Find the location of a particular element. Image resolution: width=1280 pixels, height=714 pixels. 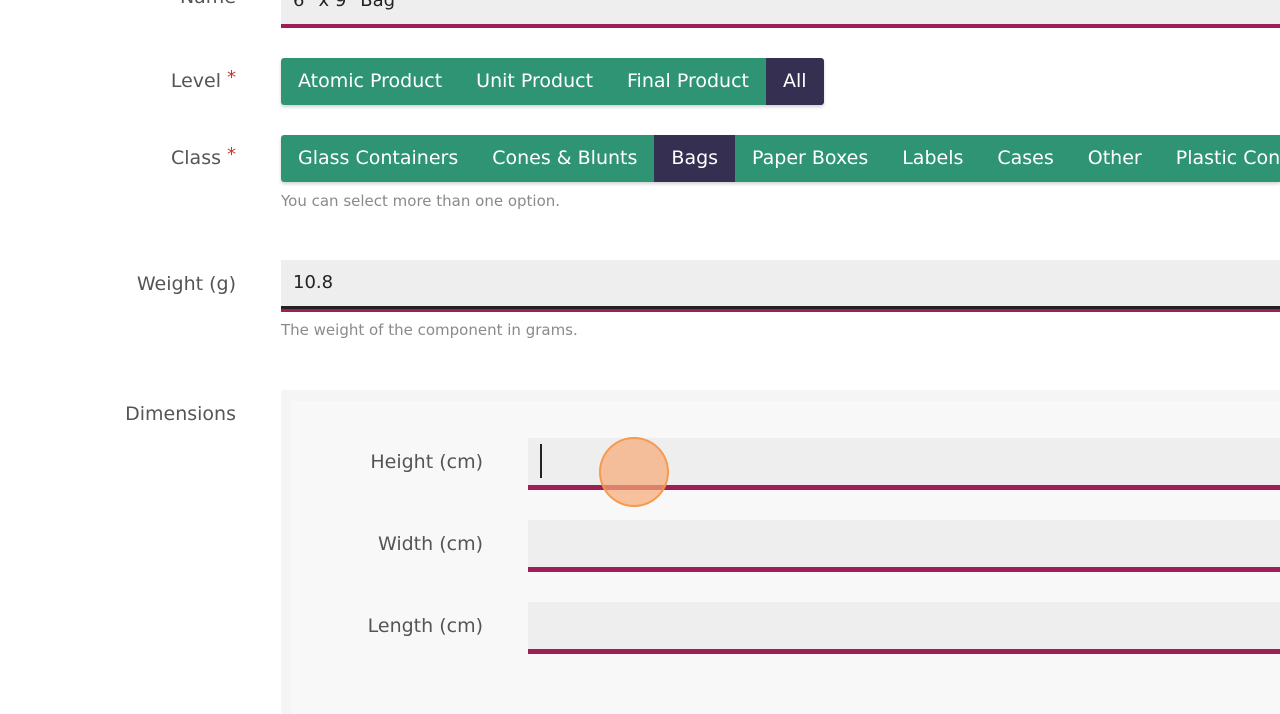

class-option-cases: Cases is located at coordinates (1025, 158).